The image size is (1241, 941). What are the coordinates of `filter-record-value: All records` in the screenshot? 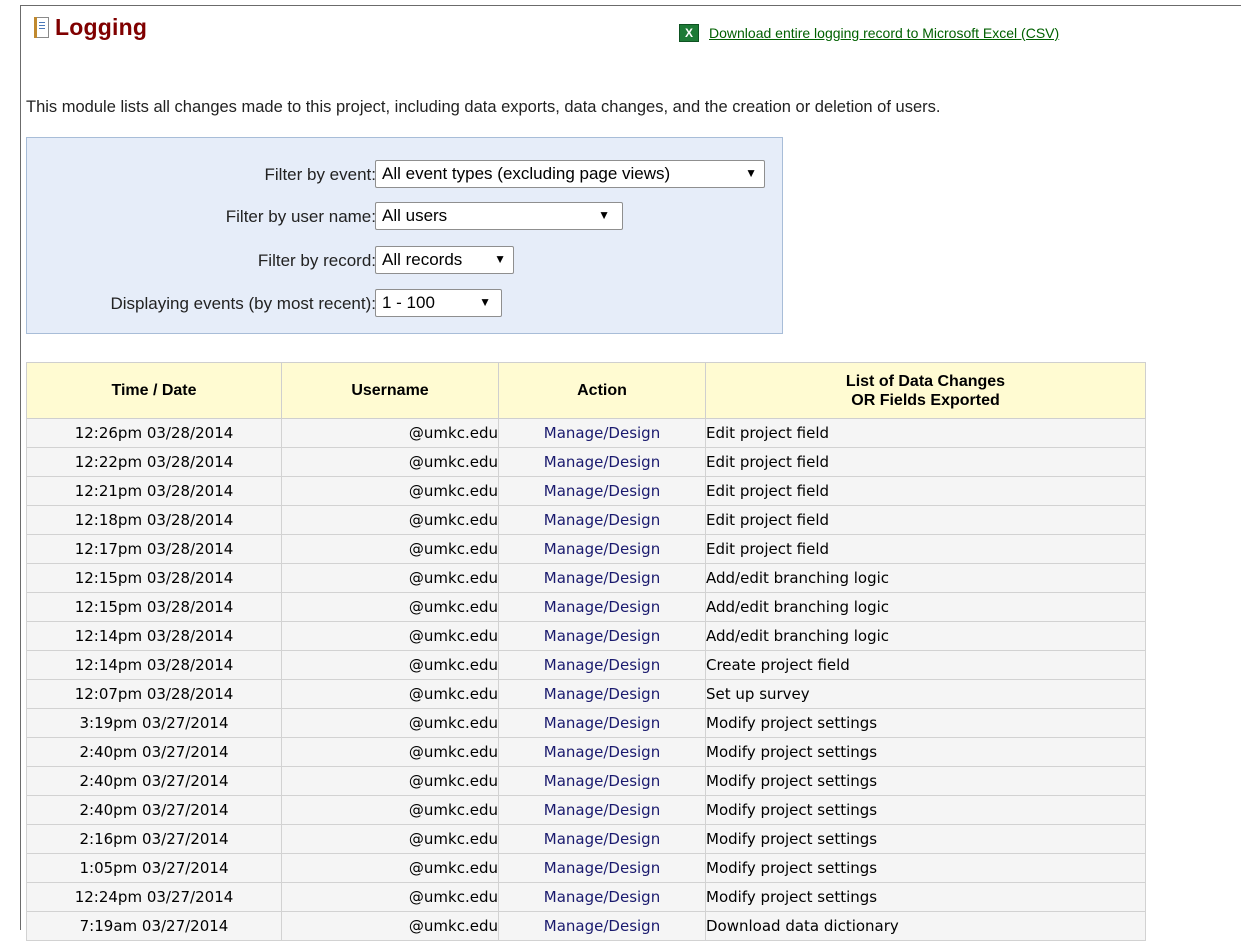 It's located at (422, 259).